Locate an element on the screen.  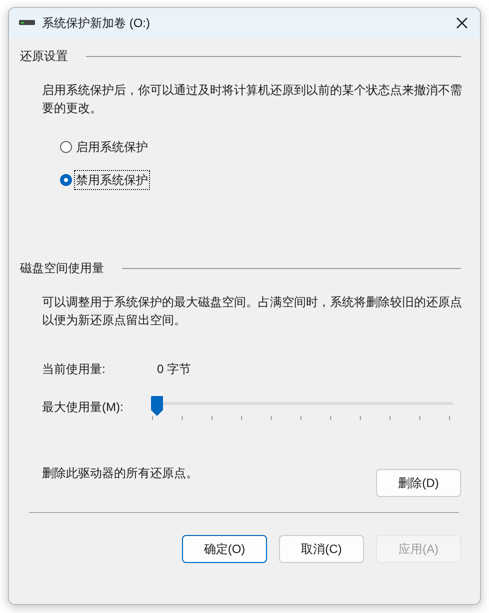
group-heading: 还原设置 is located at coordinates (44, 56).